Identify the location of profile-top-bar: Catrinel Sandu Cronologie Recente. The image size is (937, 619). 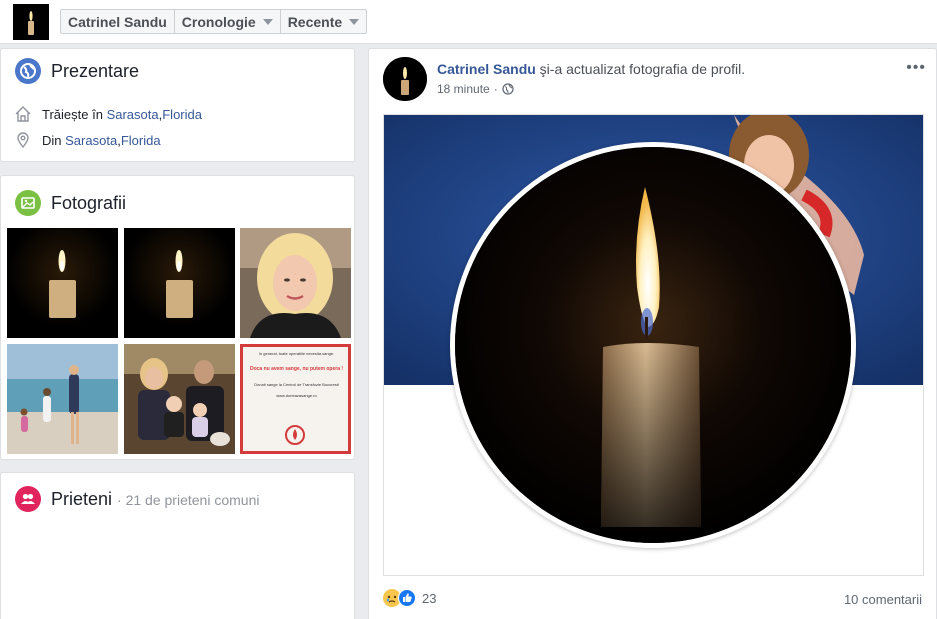
(468, 22).